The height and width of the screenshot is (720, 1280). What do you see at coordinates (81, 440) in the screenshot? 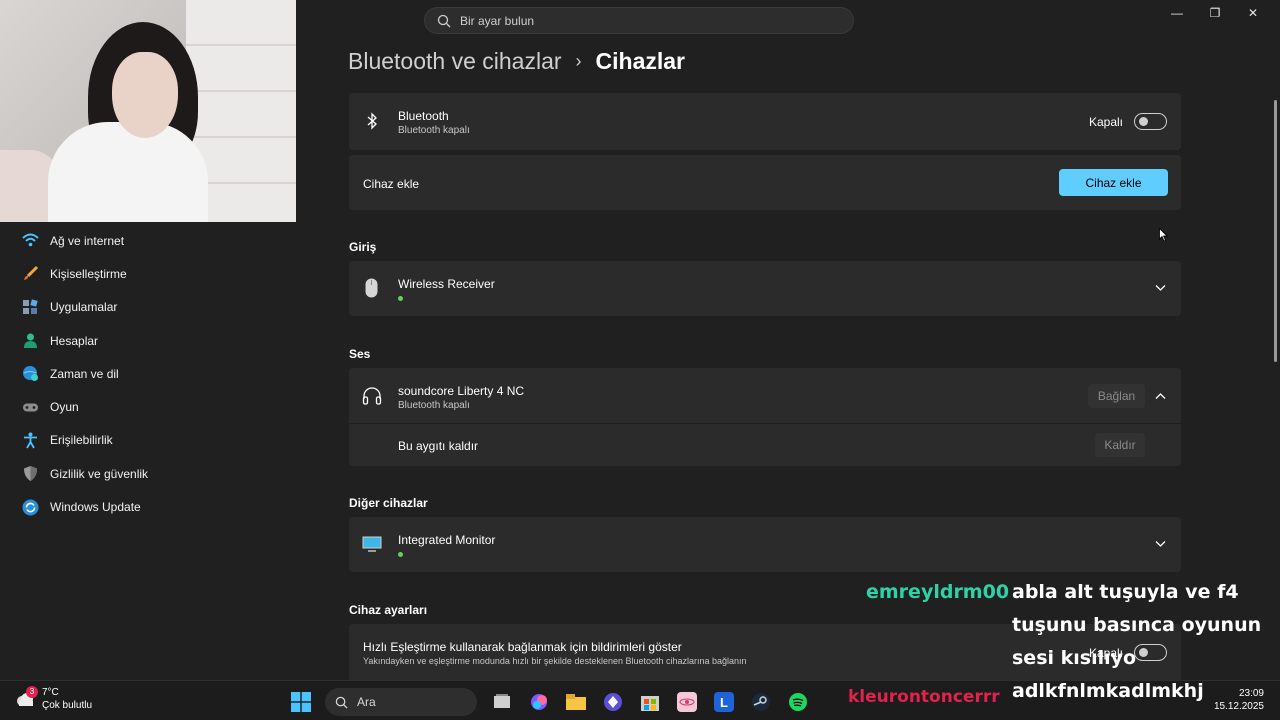
I see `sidebar-item-label: Erişilebilirlik` at bounding box center [81, 440].